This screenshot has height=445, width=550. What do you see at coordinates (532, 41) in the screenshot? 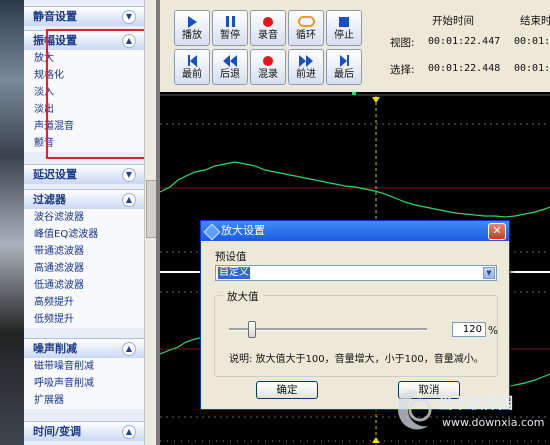
I see `view-end-time: 00:01:` at bounding box center [532, 41].